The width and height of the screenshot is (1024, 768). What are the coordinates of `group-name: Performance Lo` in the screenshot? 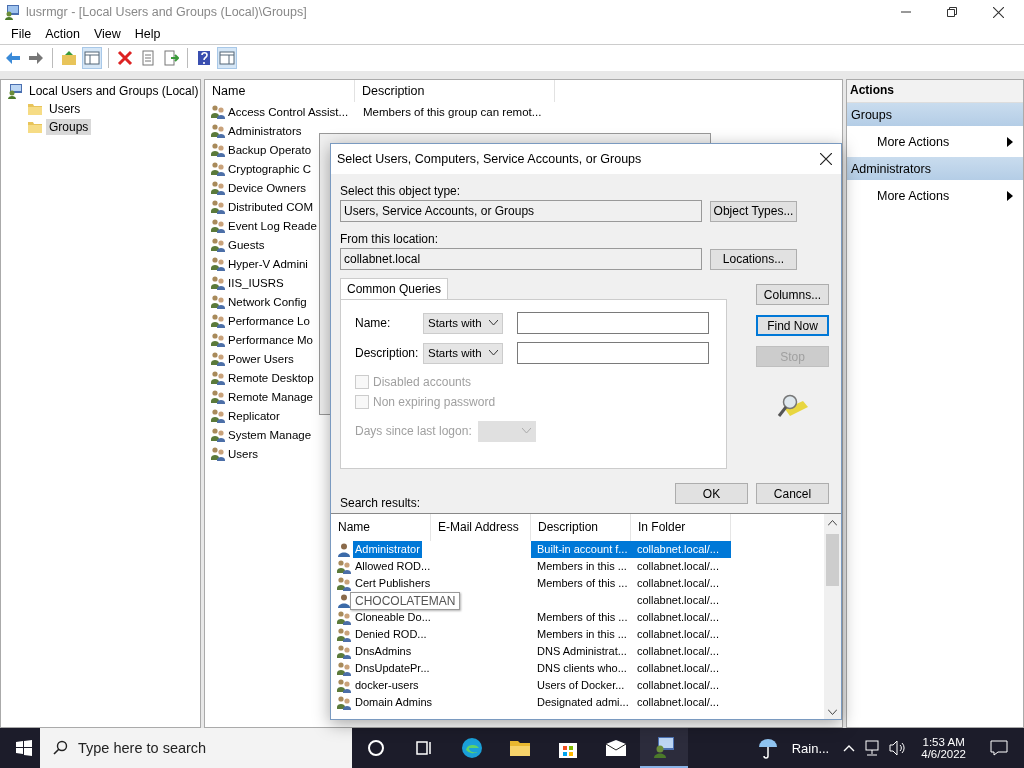 It's located at (269, 320).